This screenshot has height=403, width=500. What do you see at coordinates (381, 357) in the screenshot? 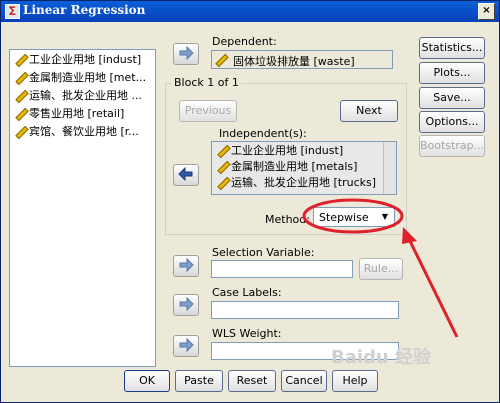
I see `watermark: Baidu 经验` at bounding box center [381, 357].